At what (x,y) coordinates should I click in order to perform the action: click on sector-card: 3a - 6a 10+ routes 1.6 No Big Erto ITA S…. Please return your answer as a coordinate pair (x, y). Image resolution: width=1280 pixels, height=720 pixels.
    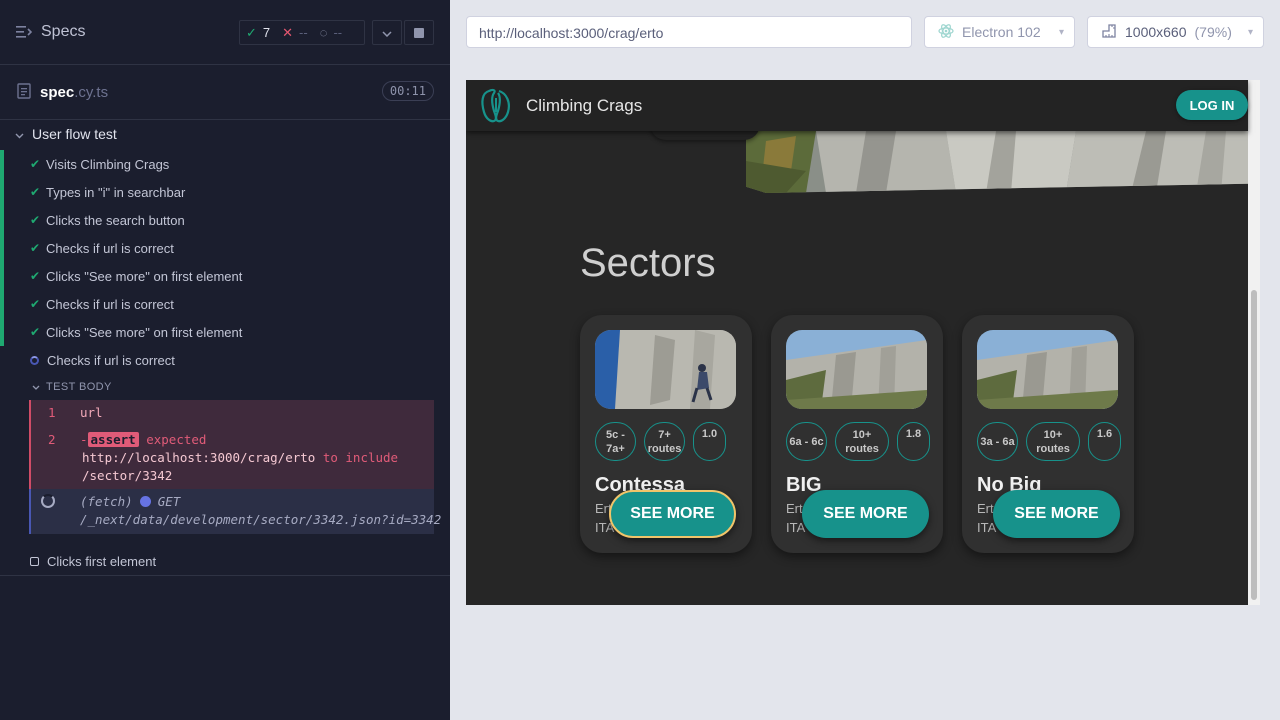
    Looking at the image, I should click on (1048, 434).